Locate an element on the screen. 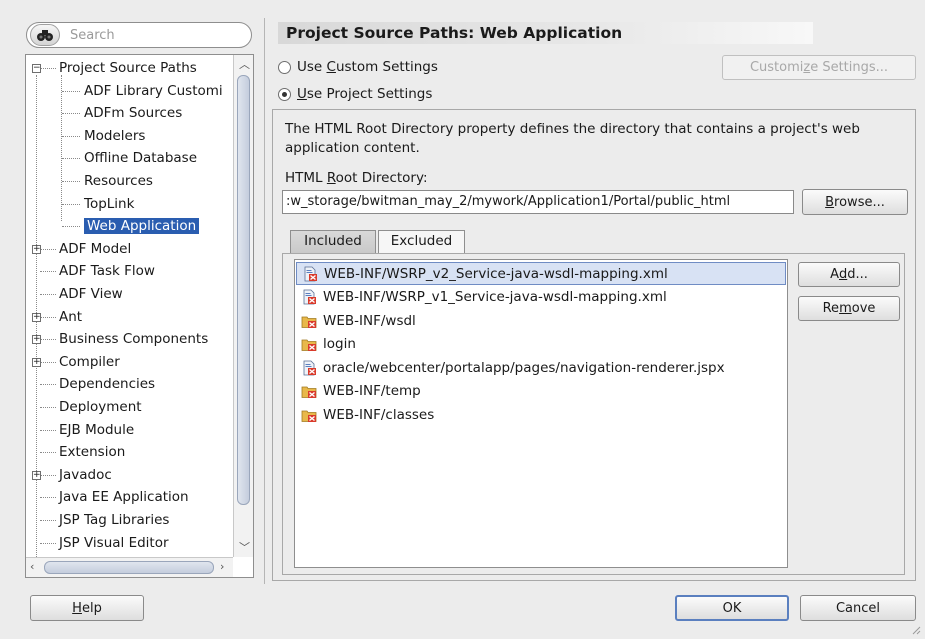  tree-item-label: Ant is located at coordinates (71, 316).